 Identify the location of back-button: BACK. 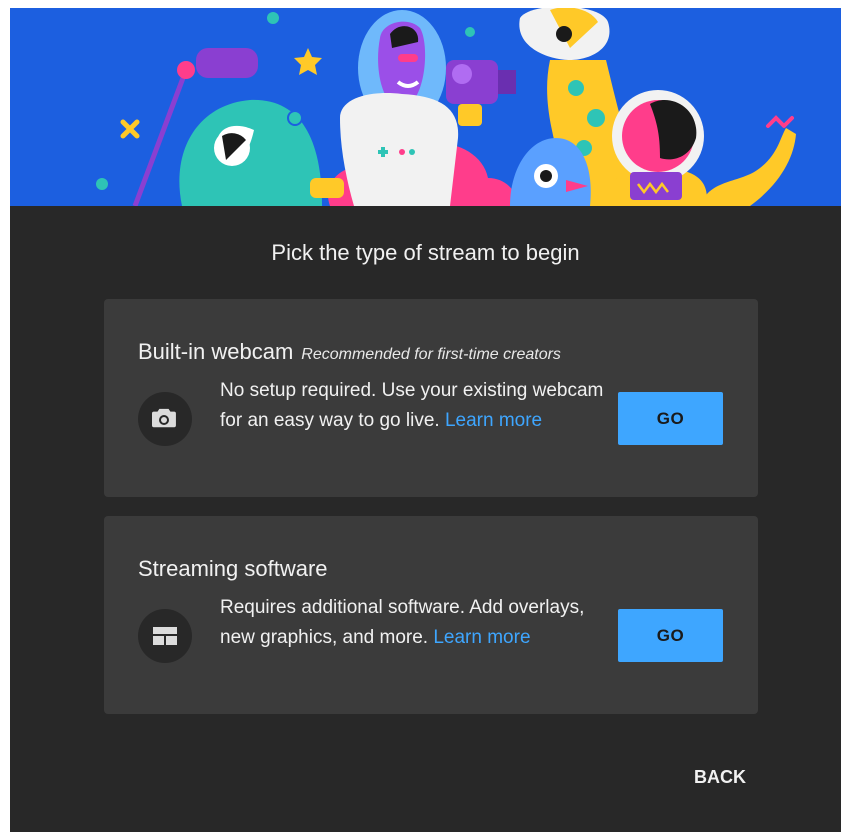
(720, 777).